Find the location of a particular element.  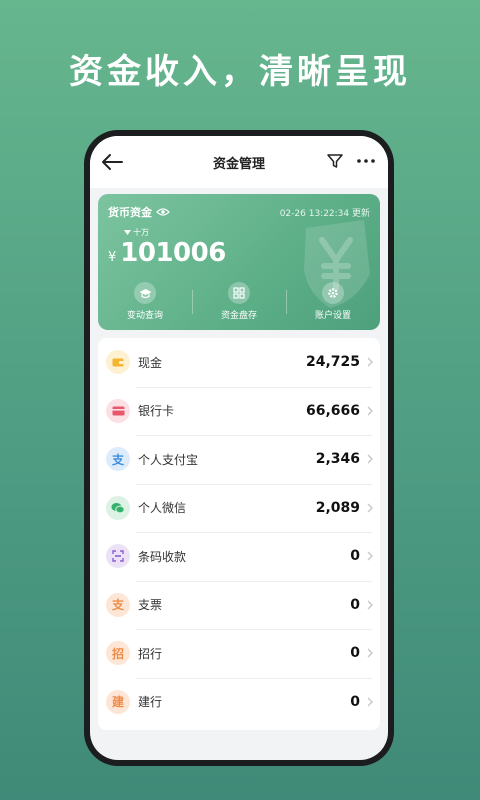

alipay-glyph: 支 is located at coordinates (117, 459).